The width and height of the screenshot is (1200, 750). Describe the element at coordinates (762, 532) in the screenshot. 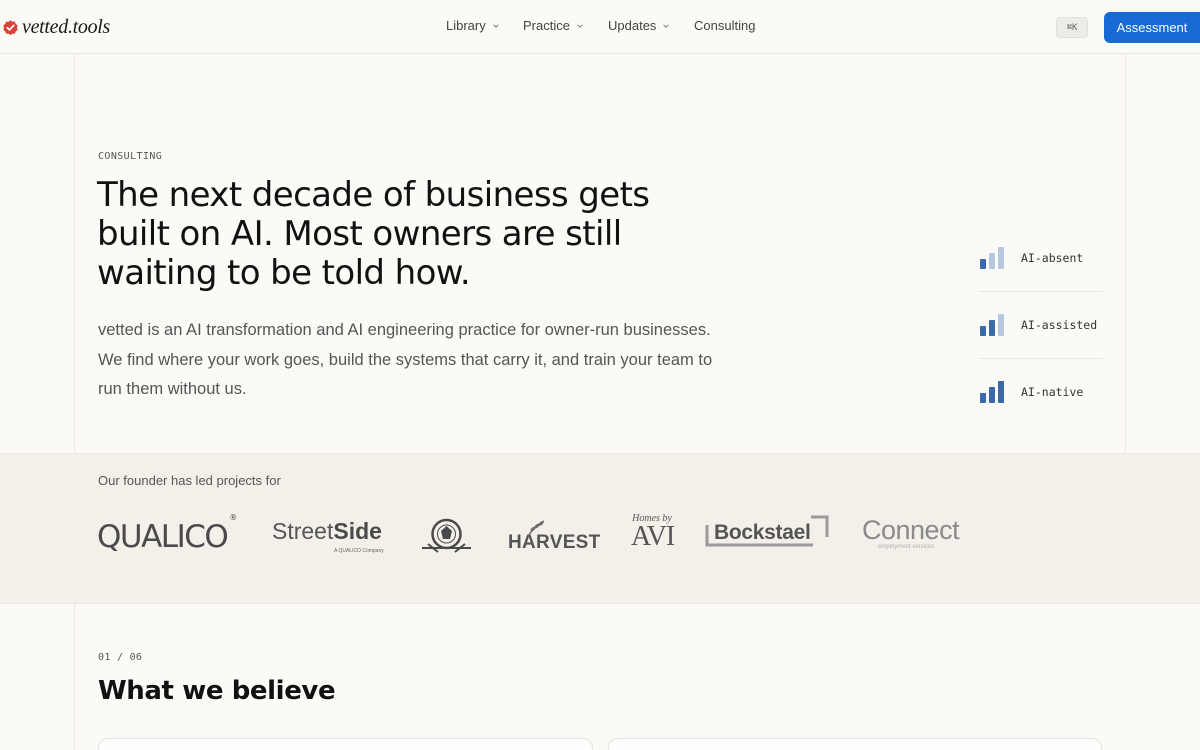

I see `bockstael-wordmark: Bockstael` at that location.